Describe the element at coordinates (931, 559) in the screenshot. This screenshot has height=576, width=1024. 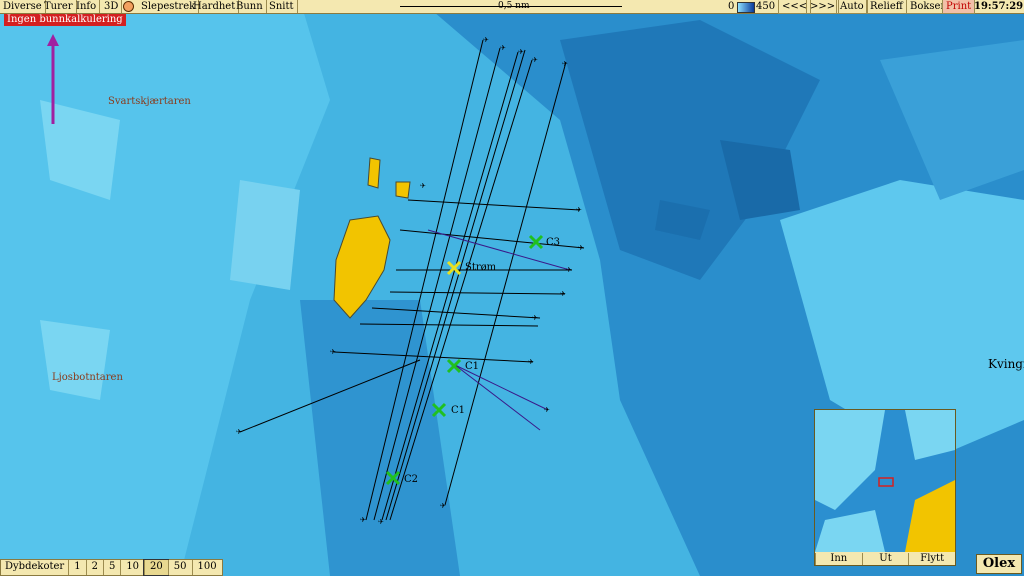
I see `move-button: Flytt` at that location.